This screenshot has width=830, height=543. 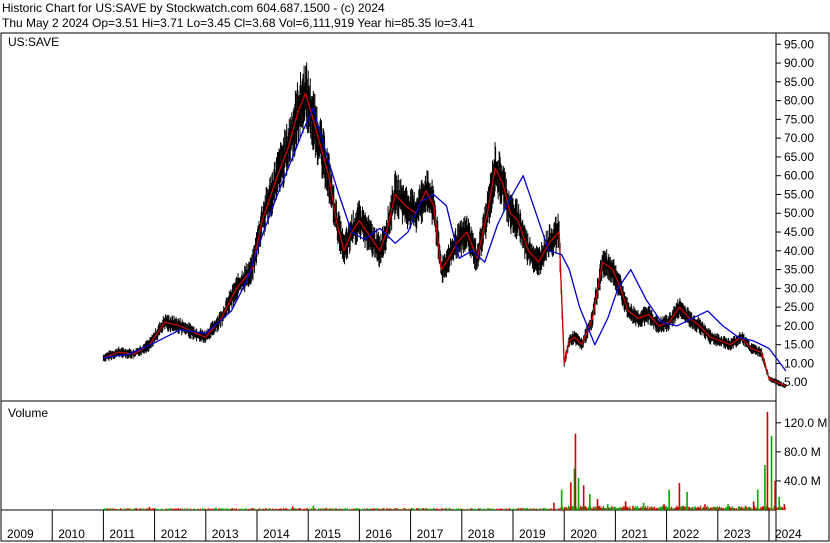 What do you see at coordinates (634, 534) in the screenshot?
I see `year-tick-label: 2021` at bounding box center [634, 534].